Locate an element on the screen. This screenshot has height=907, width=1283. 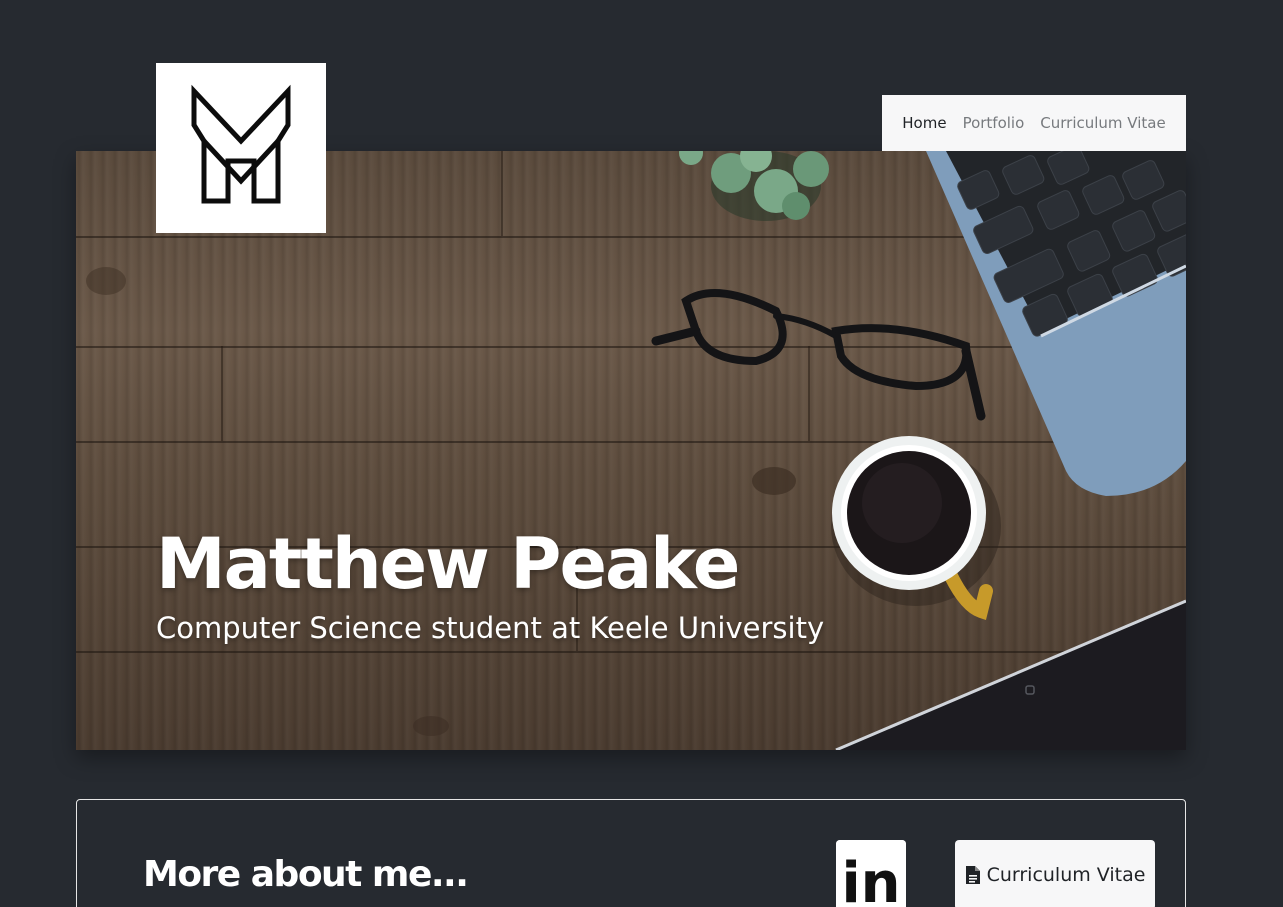
nav-portfolio: Portfolio is located at coordinates (994, 123).